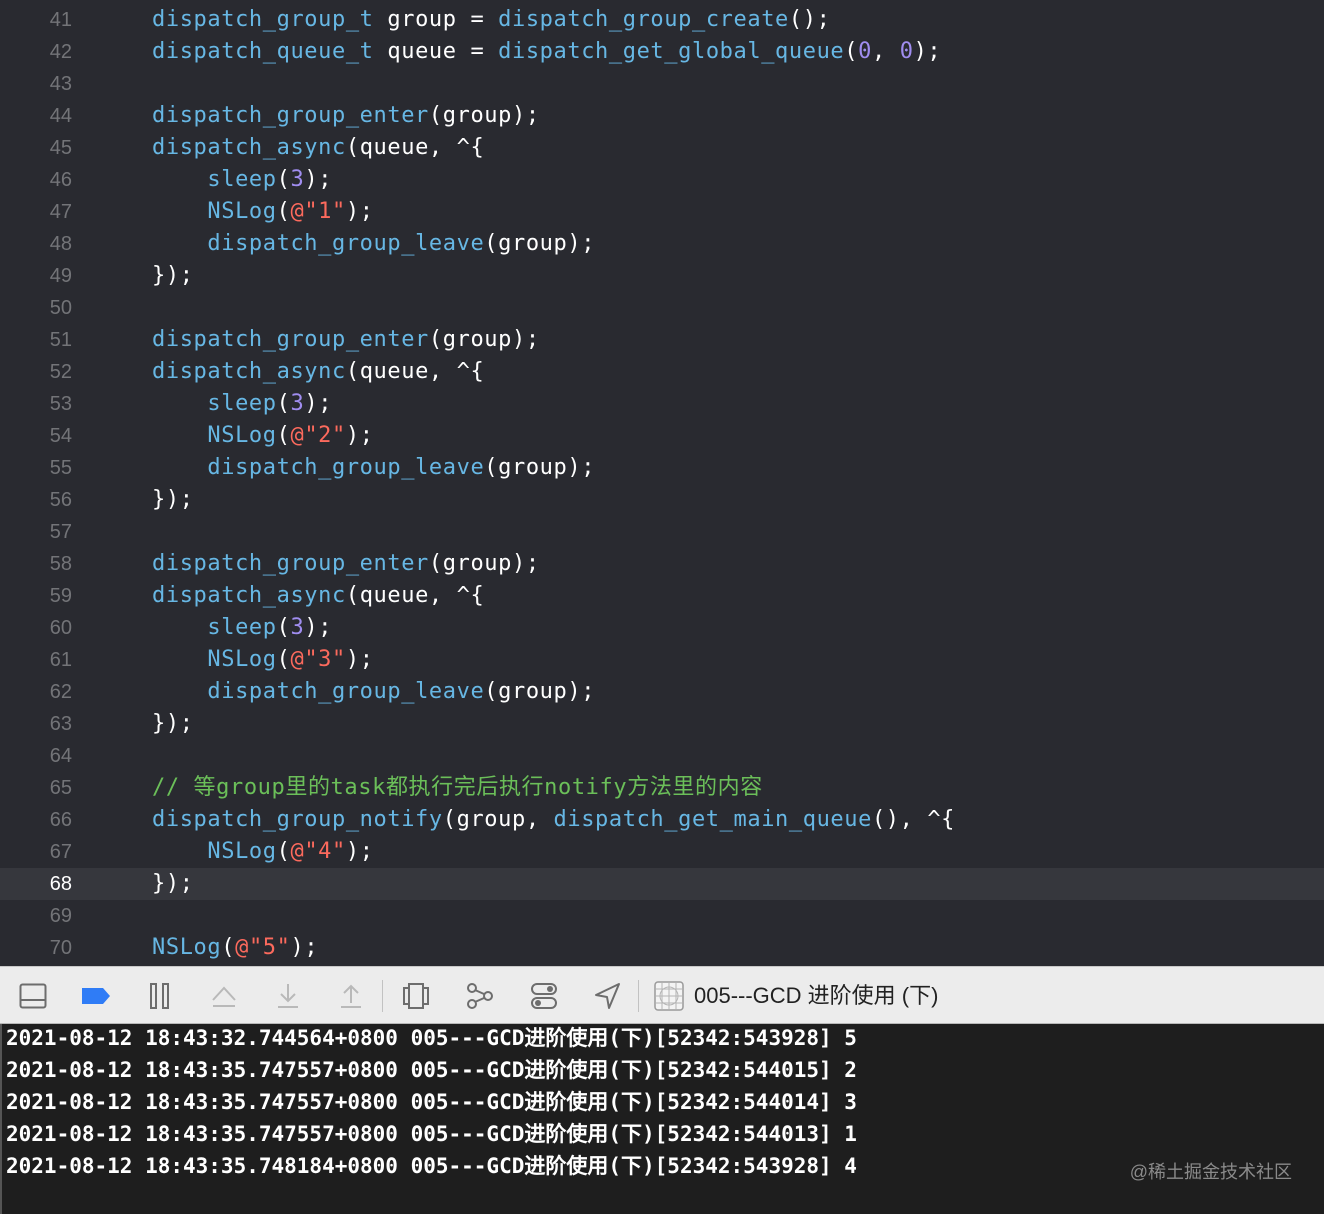 Image resolution: width=1324 pixels, height=1214 pixels. What do you see at coordinates (662, 116) in the screenshot?
I see `code-line: 44 dispatch_group_enter(group);` at bounding box center [662, 116].